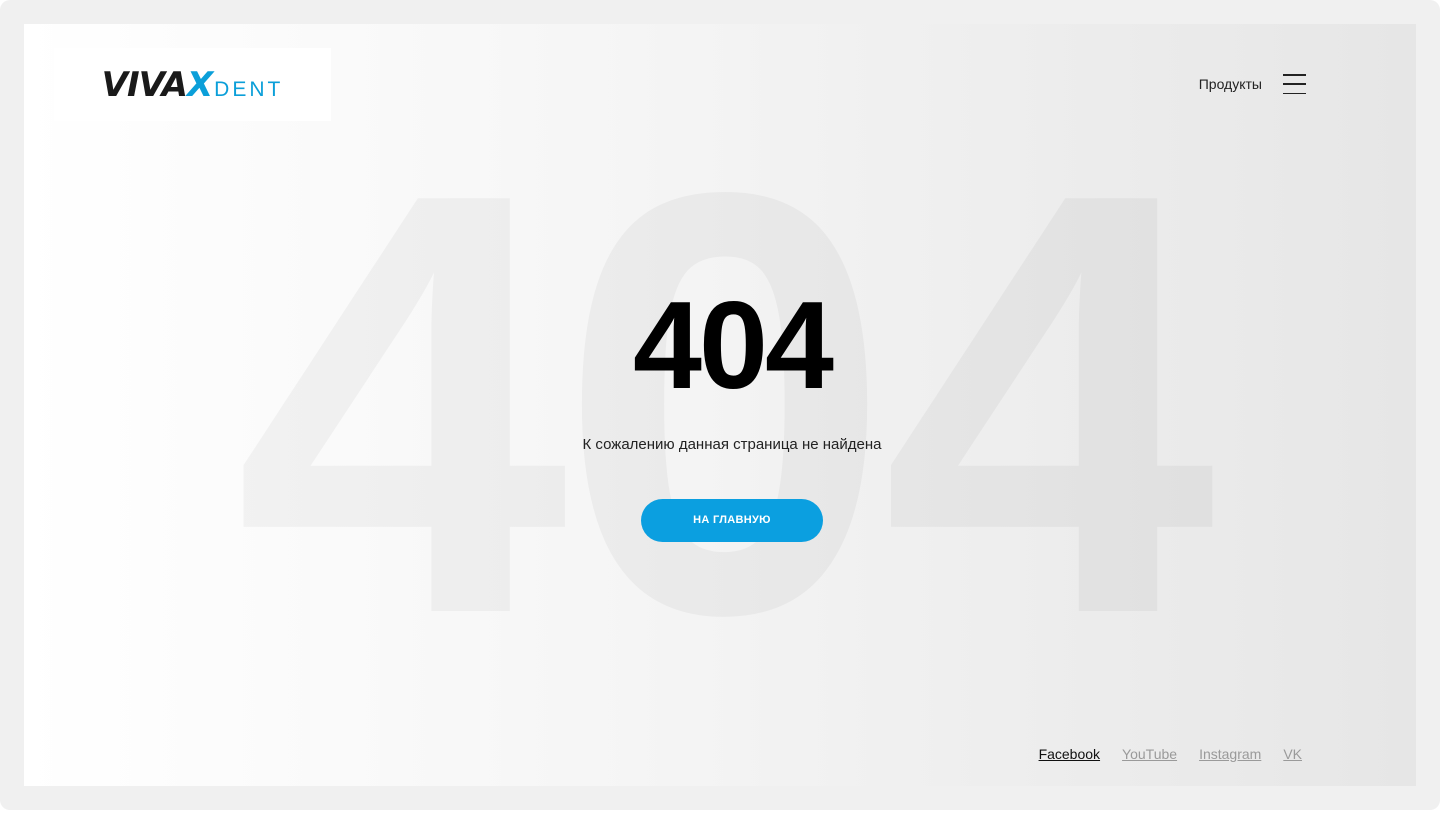 Image resolution: width=1440 pixels, height=831 pixels. I want to click on logo-vivax: VIVAX, so click(157, 84).